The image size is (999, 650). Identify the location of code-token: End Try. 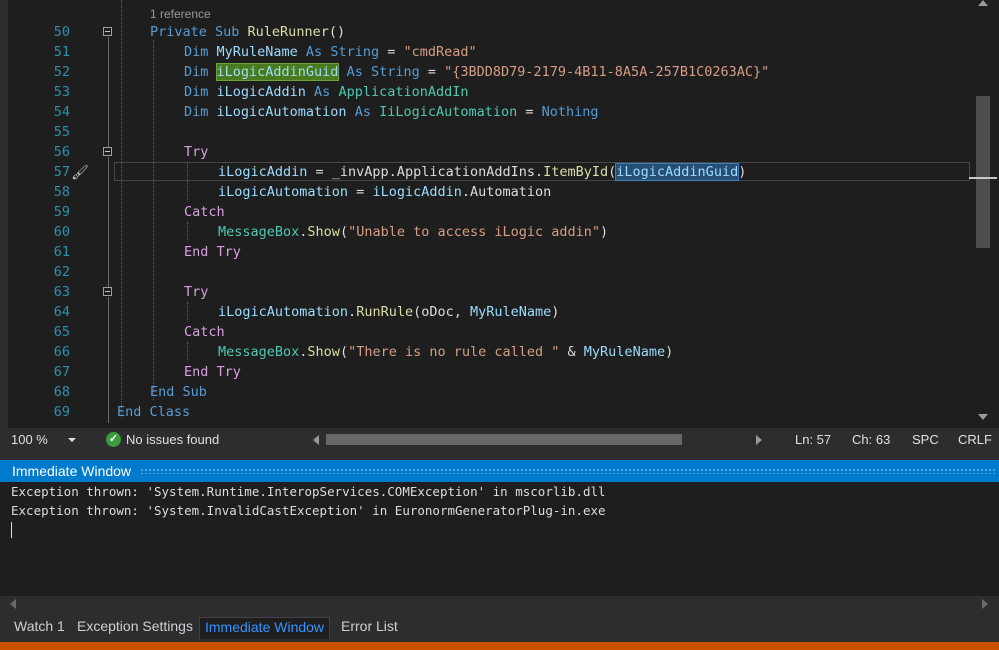
(212, 252).